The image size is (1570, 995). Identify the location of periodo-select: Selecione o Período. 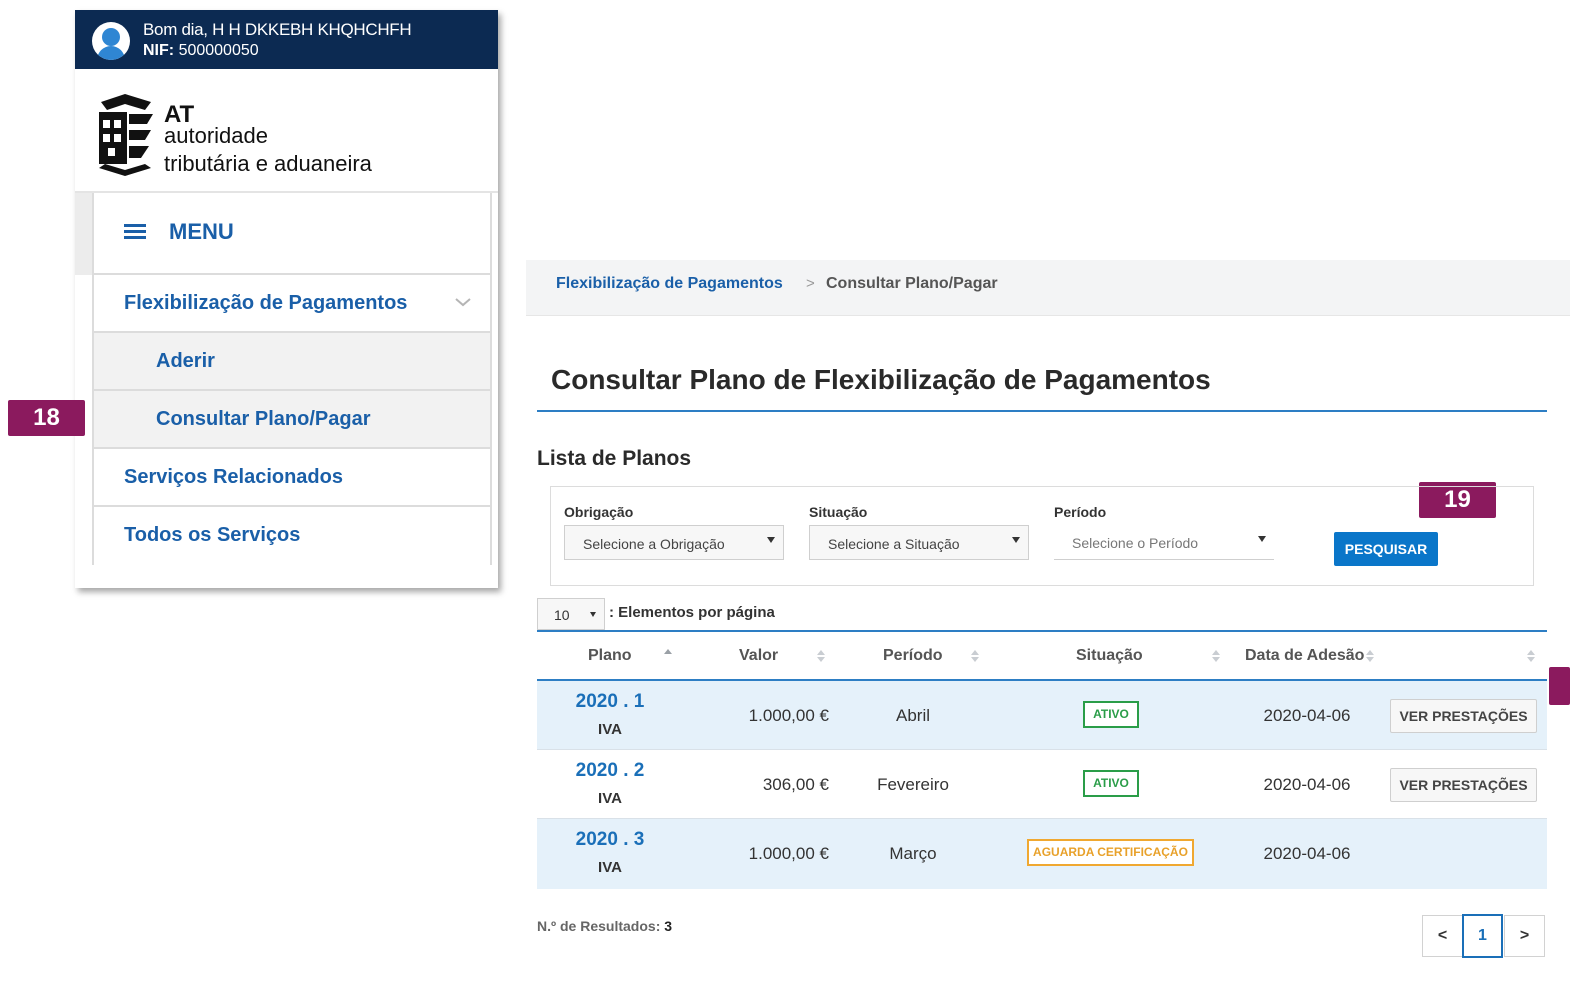
(1164, 542).